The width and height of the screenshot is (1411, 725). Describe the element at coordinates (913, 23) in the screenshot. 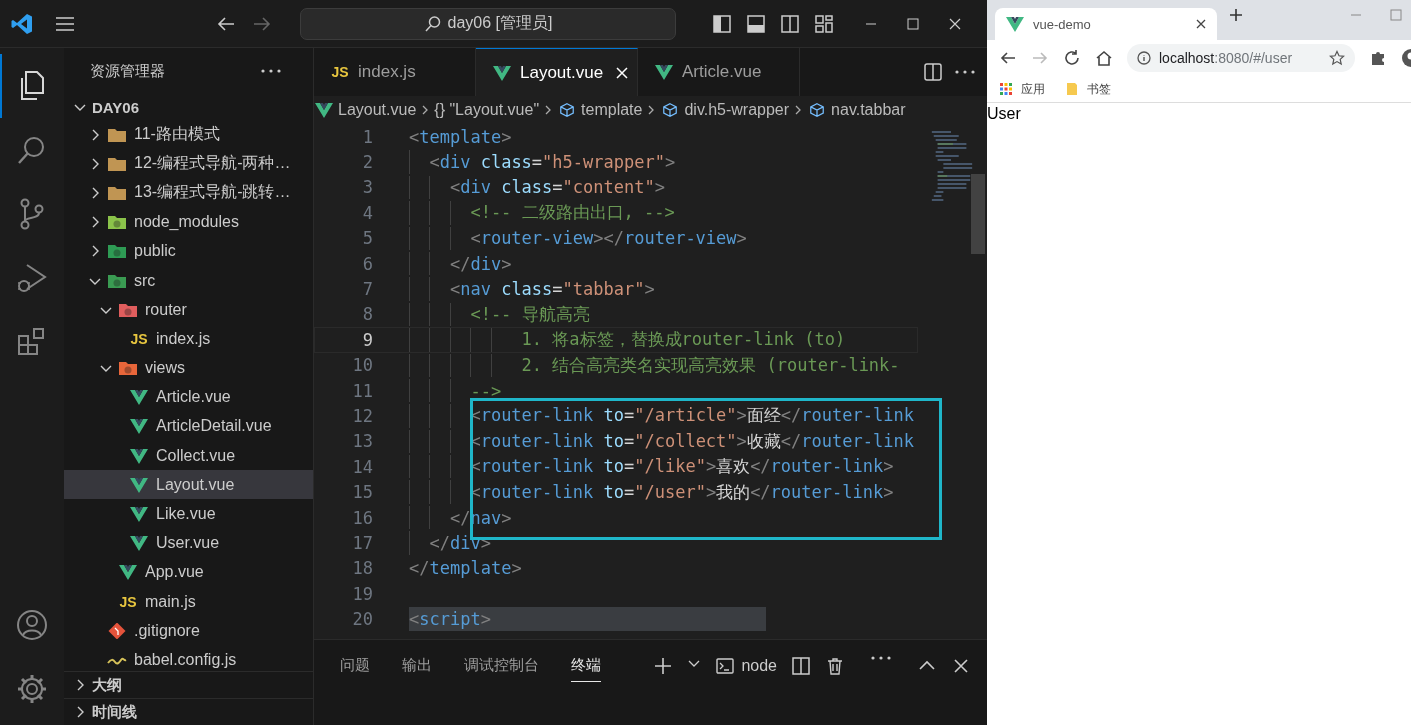

I see `maximize-icon` at that location.